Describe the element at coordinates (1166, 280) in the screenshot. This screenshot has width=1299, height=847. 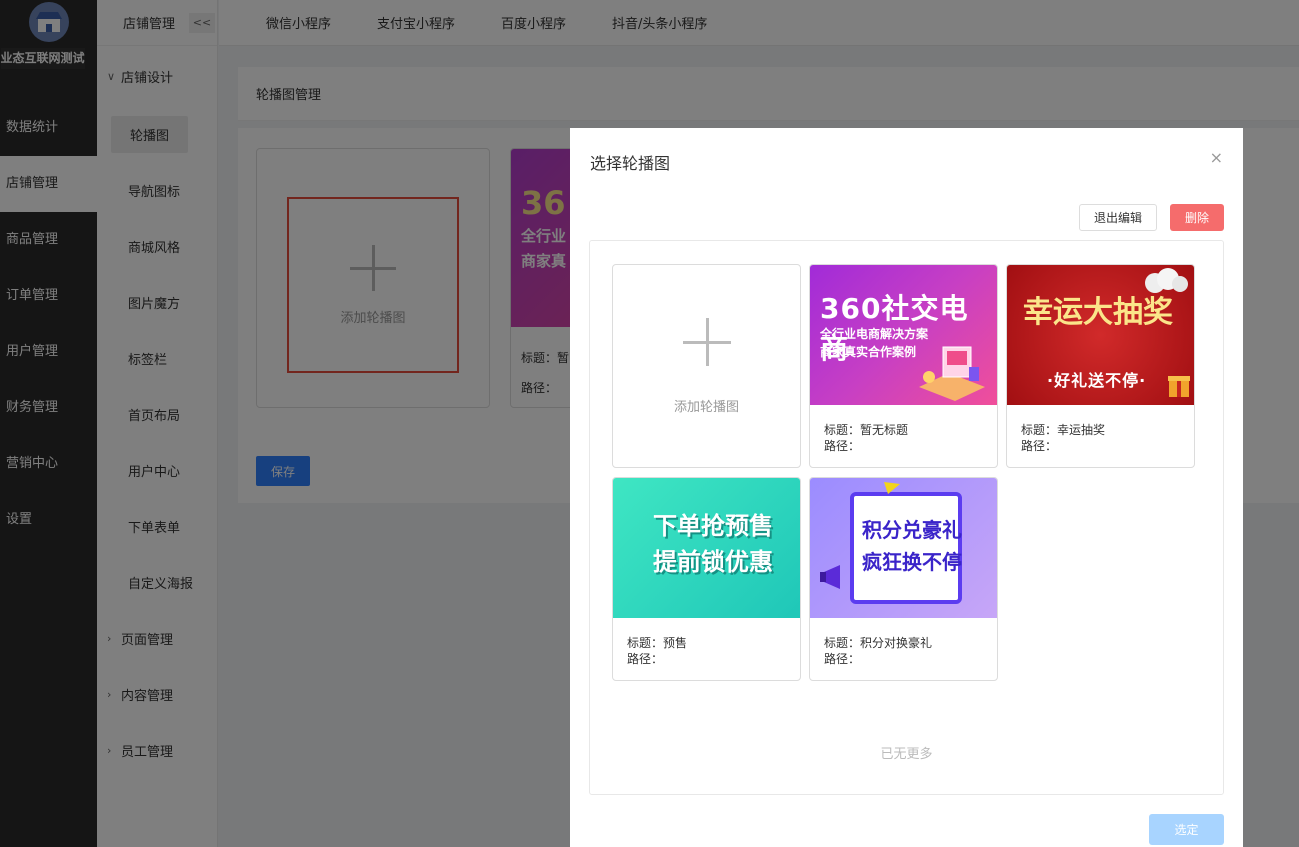
I see `cloud-icon` at that location.